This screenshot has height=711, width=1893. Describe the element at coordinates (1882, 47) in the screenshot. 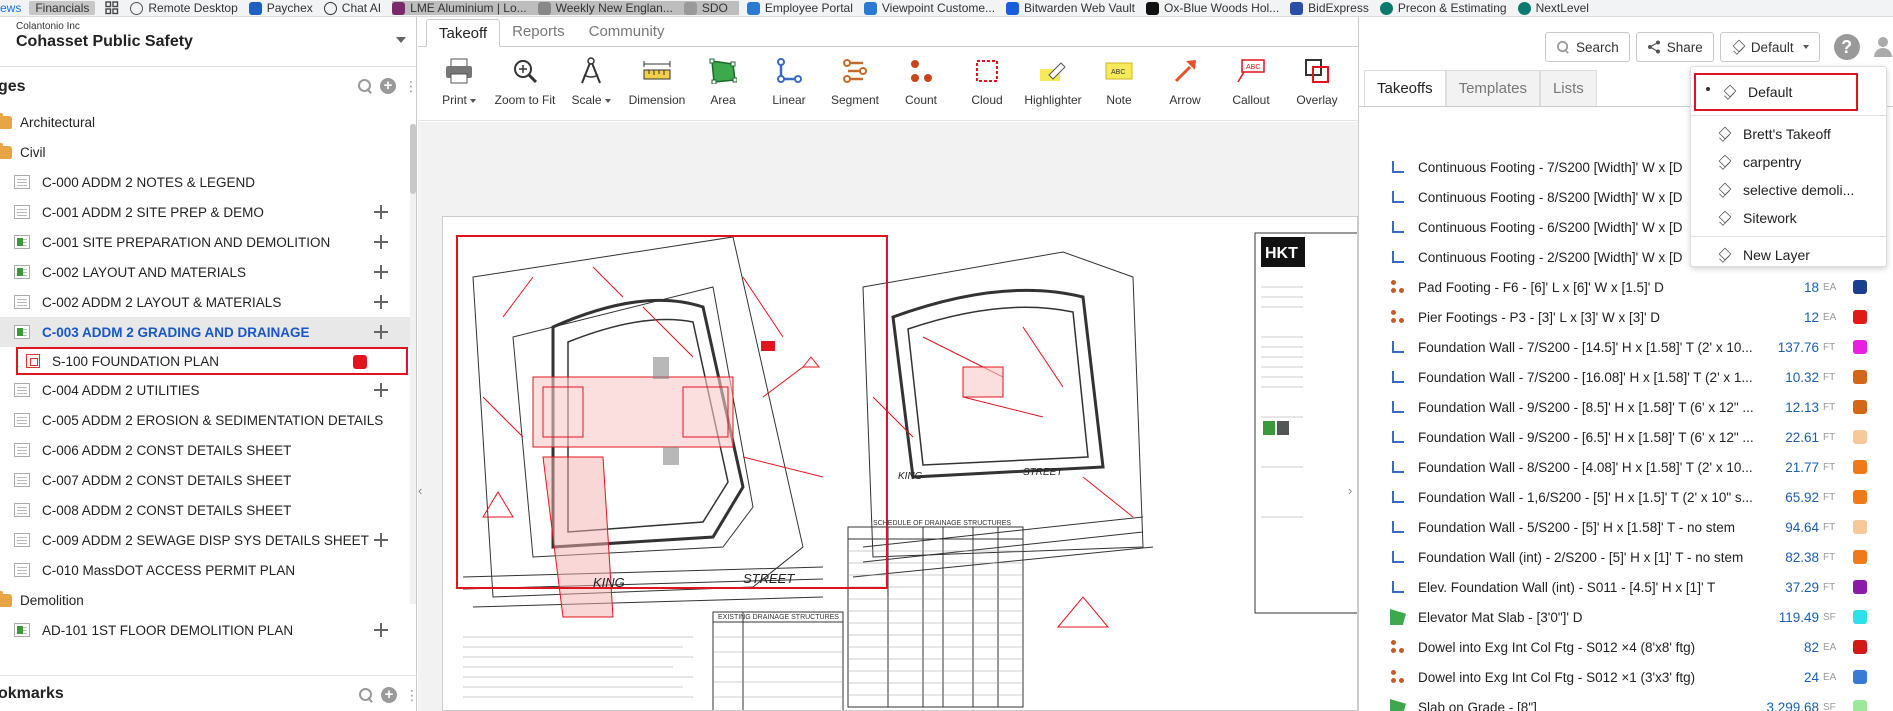

I see `user-avatar-icon` at that location.